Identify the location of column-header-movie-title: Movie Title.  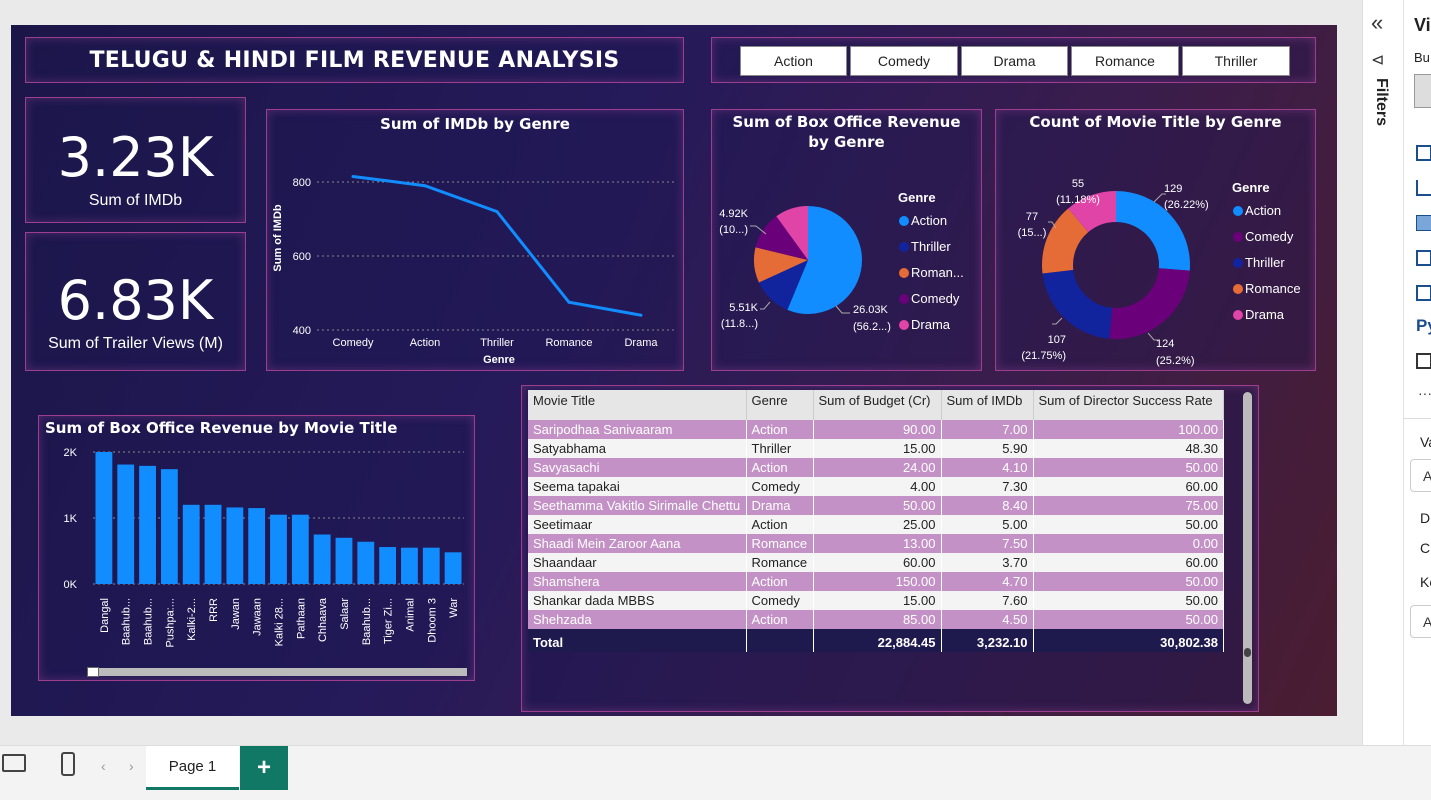
(637, 405).